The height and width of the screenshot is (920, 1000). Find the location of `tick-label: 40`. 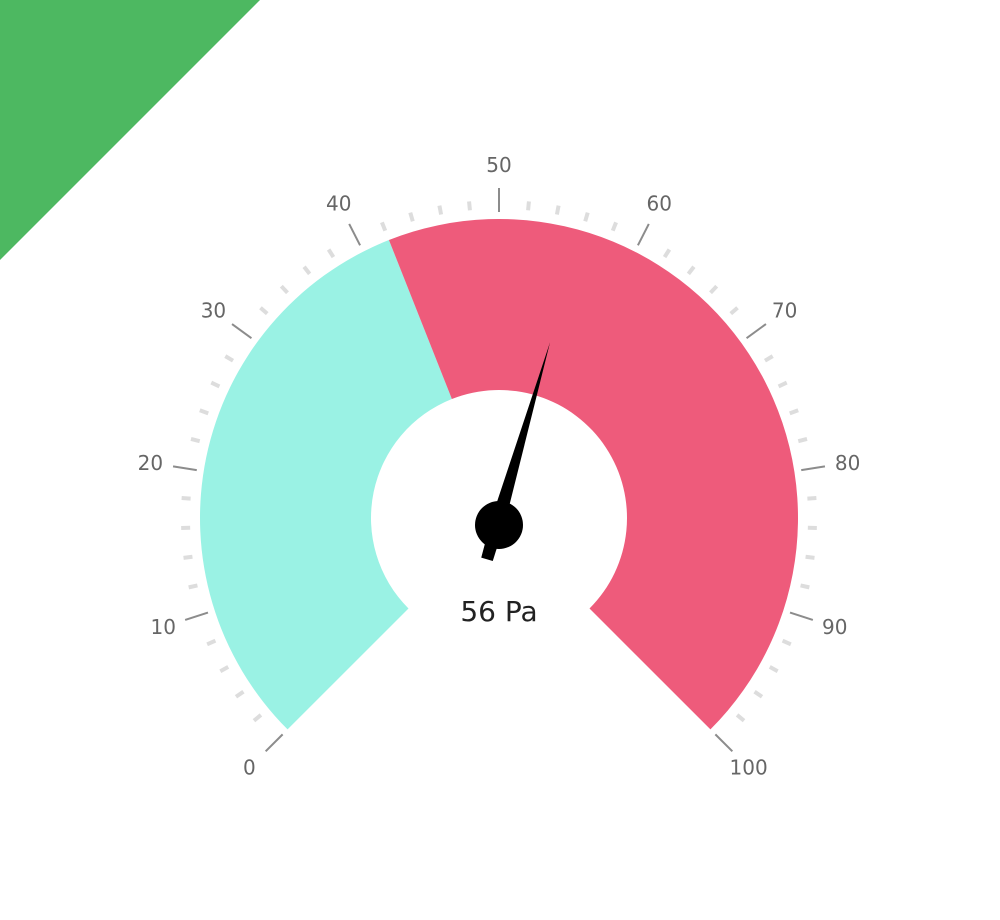

tick-label: 40 is located at coordinates (338, 203).